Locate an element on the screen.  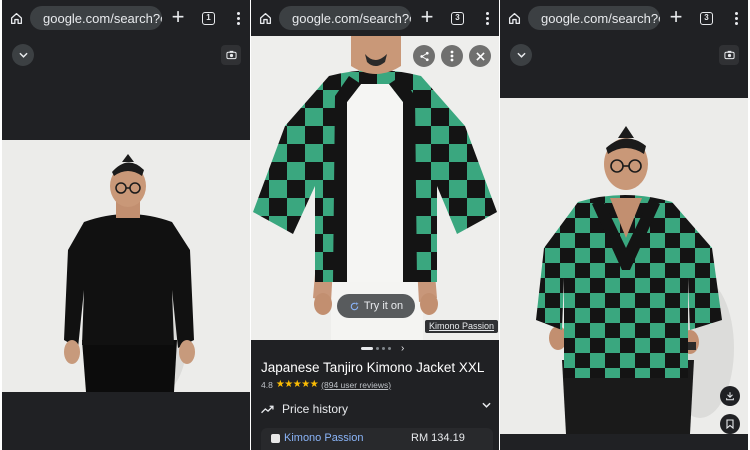
browser-toolbar: google.com/search?c + 1 is located at coordinates (126, 18).